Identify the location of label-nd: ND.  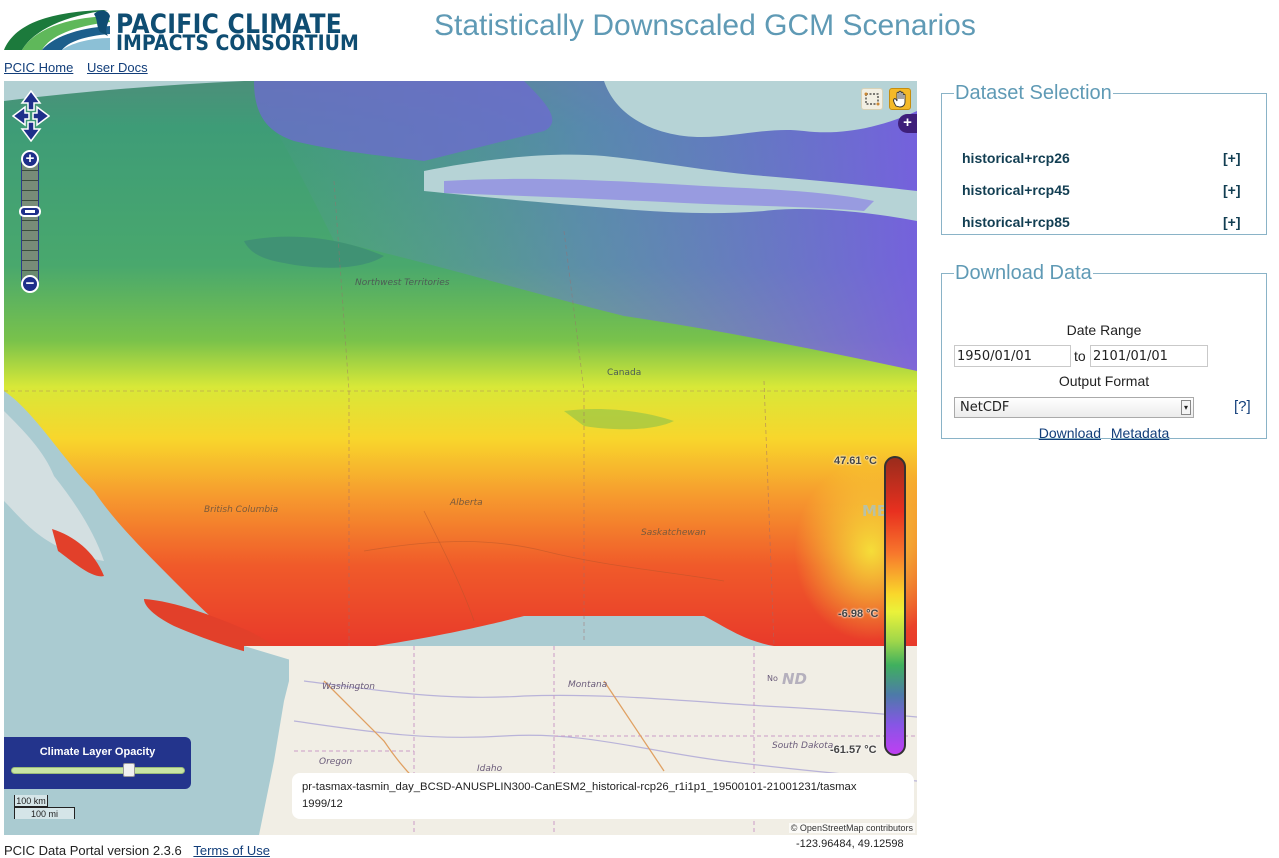
(794, 679).